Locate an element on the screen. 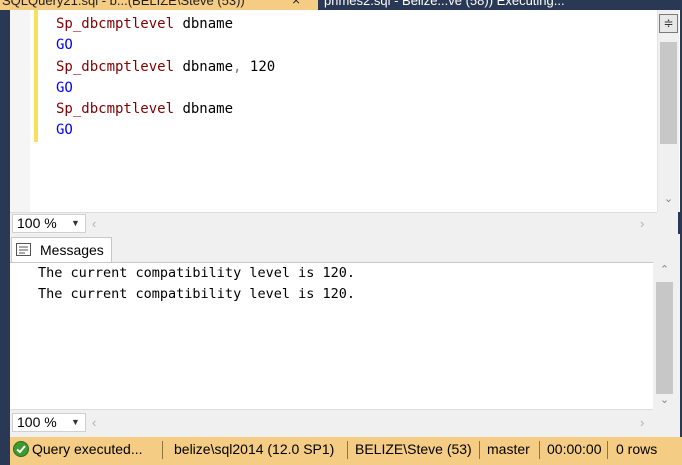 Image resolution: width=682 pixels, height=465 pixels. status-elapsed: 00:00:00 is located at coordinates (574, 449).